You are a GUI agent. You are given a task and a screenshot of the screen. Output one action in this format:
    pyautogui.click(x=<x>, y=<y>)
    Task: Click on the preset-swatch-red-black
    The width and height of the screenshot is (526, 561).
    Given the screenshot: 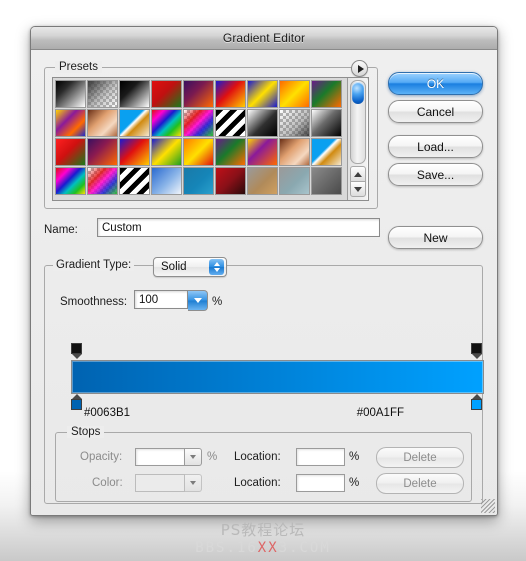 What is the action you would take?
    pyautogui.click(x=230, y=181)
    